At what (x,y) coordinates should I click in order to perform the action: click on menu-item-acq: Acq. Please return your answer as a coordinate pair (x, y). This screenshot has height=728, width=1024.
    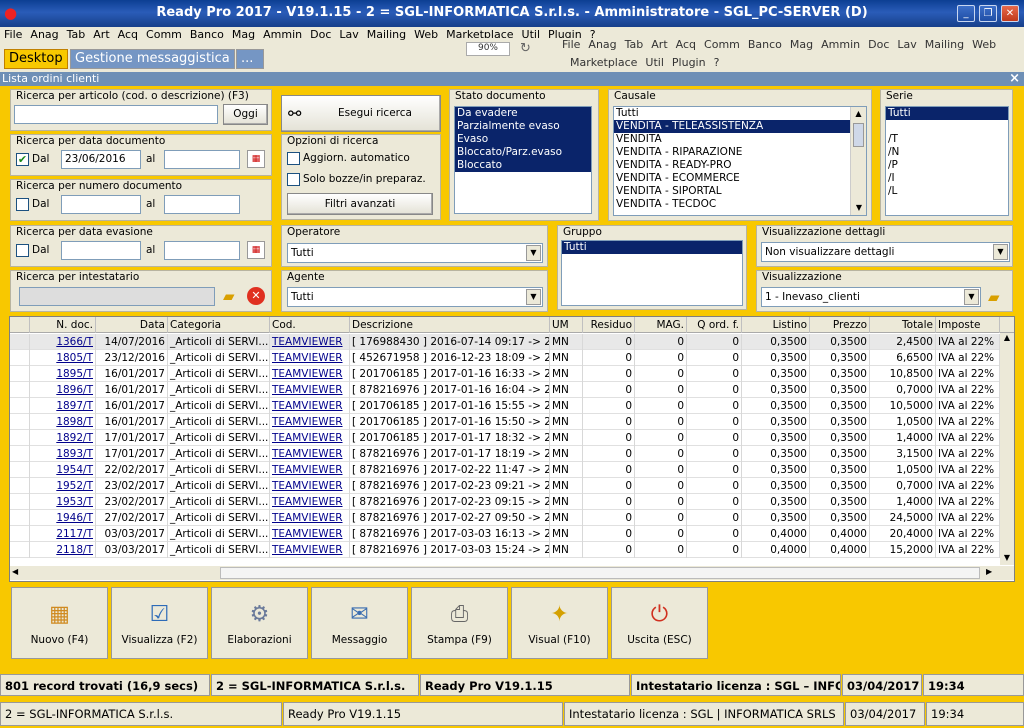
    Looking at the image, I should click on (128, 35).